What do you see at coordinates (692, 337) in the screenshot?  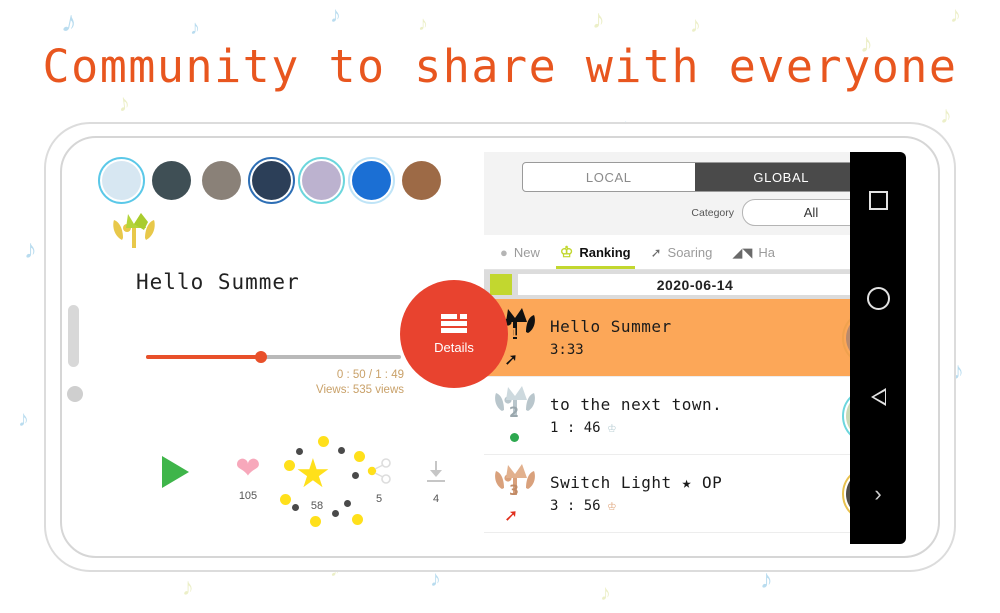 I see `row-content: Hello Summer 3:33` at bounding box center [692, 337].